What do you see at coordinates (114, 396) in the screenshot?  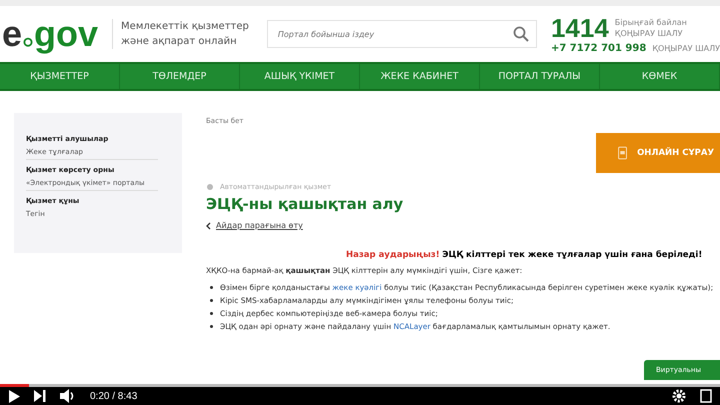 I see `video-time: 0:20 / 8:43` at bounding box center [114, 396].